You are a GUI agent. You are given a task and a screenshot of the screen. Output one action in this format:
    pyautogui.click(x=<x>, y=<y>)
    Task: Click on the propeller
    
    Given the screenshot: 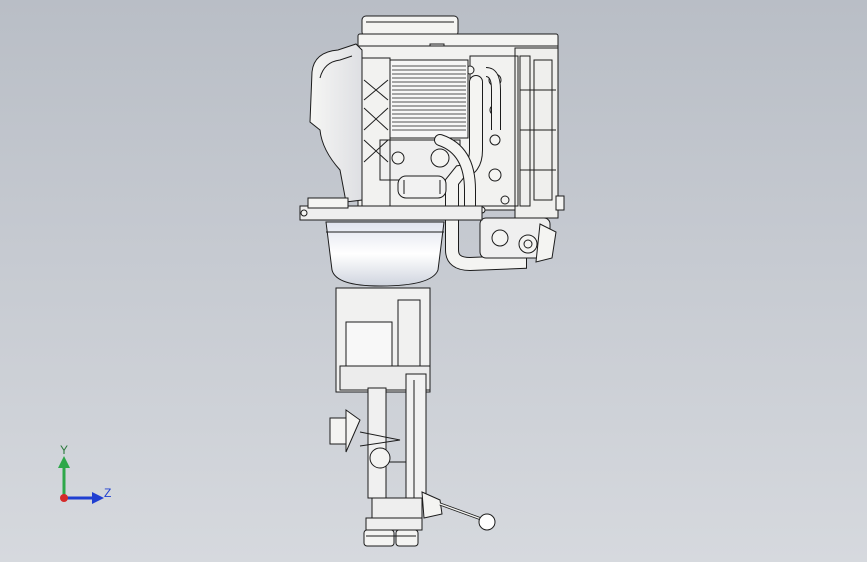 What is the action you would take?
    pyautogui.click(x=393, y=532)
    